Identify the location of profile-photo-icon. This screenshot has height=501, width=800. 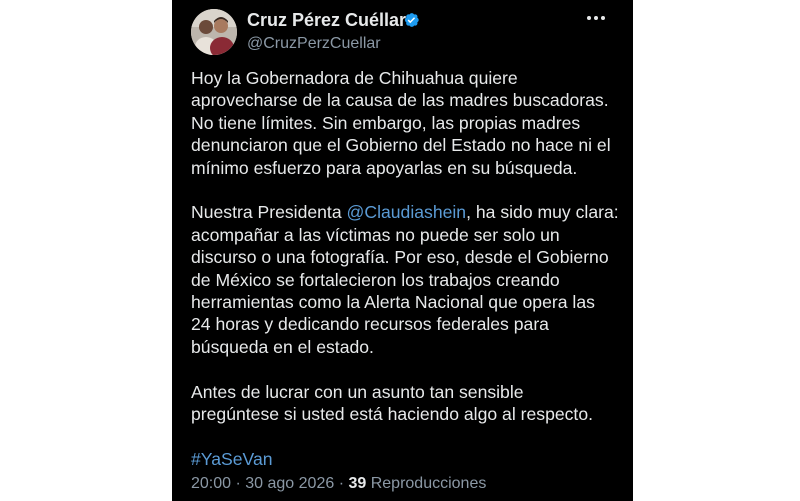
(214, 32).